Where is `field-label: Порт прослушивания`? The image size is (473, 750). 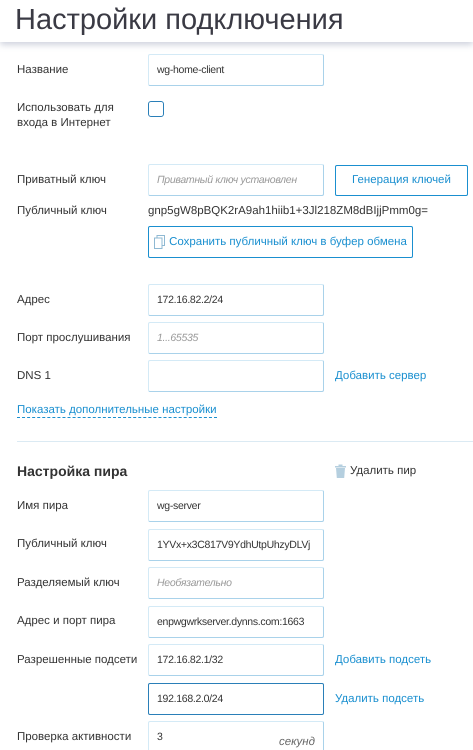 field-label: Порт прослушивания is located at coordinates (74, 338).